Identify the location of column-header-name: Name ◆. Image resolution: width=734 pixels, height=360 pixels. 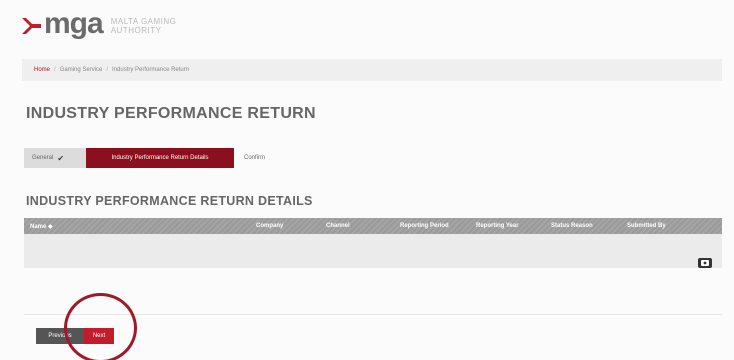
(41, 226).